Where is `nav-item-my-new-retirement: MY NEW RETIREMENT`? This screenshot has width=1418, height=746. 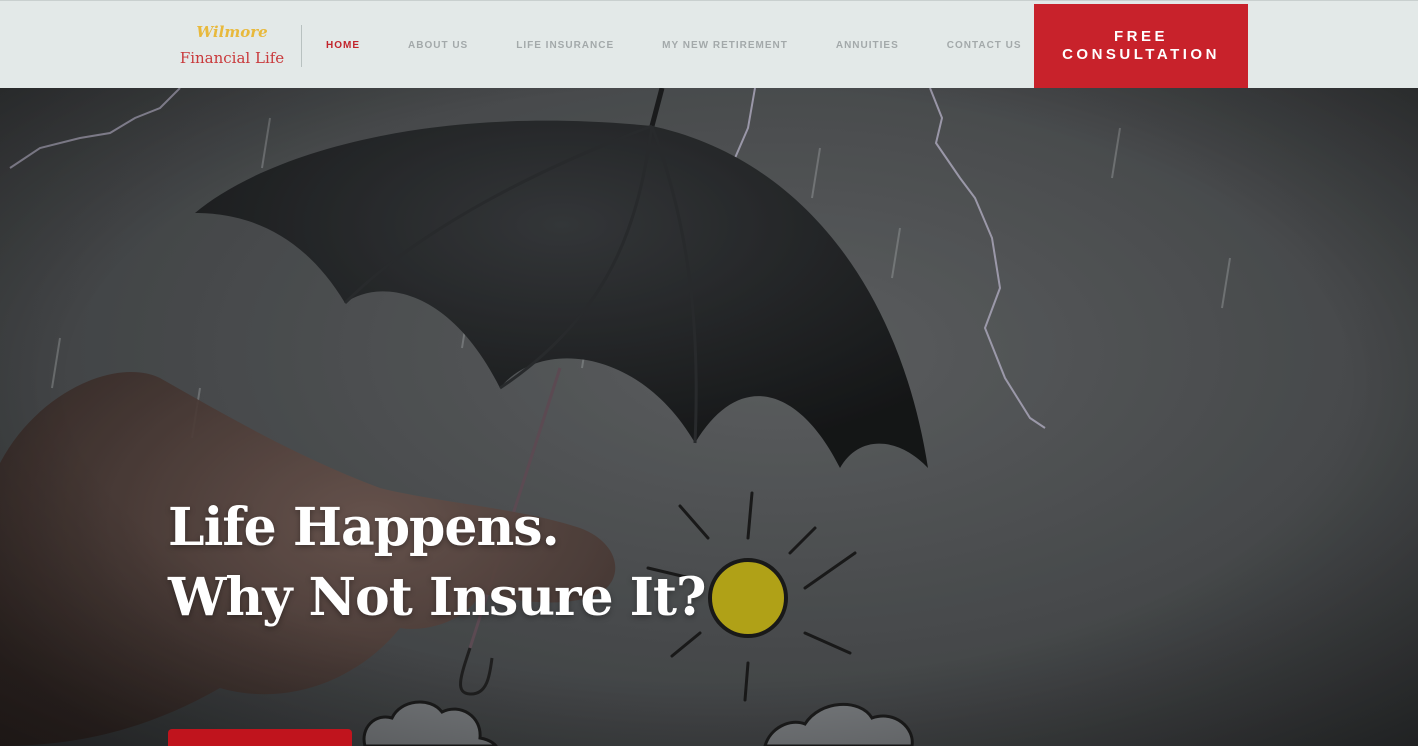 nav-item-my-new-retirement: MY NEW RETIREMENT is located at coordinates (725, 45).